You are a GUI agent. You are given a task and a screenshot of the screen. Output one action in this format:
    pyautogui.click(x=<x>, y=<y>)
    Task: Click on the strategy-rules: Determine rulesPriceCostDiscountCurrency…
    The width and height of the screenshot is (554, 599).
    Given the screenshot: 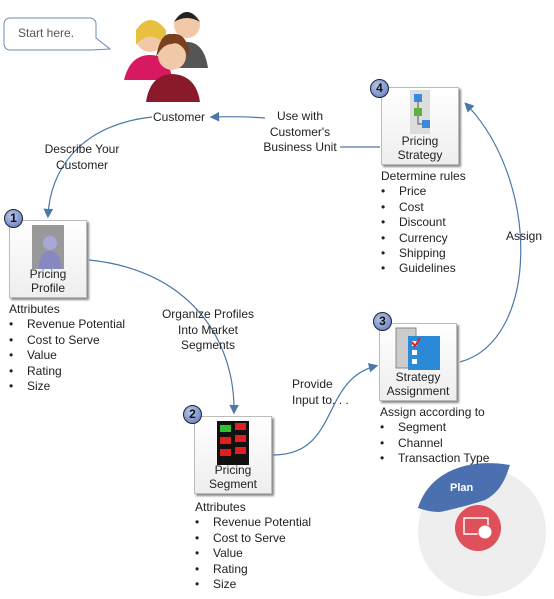 What is the action you would take?
    pyautogui.click(x=423, y=223)
    